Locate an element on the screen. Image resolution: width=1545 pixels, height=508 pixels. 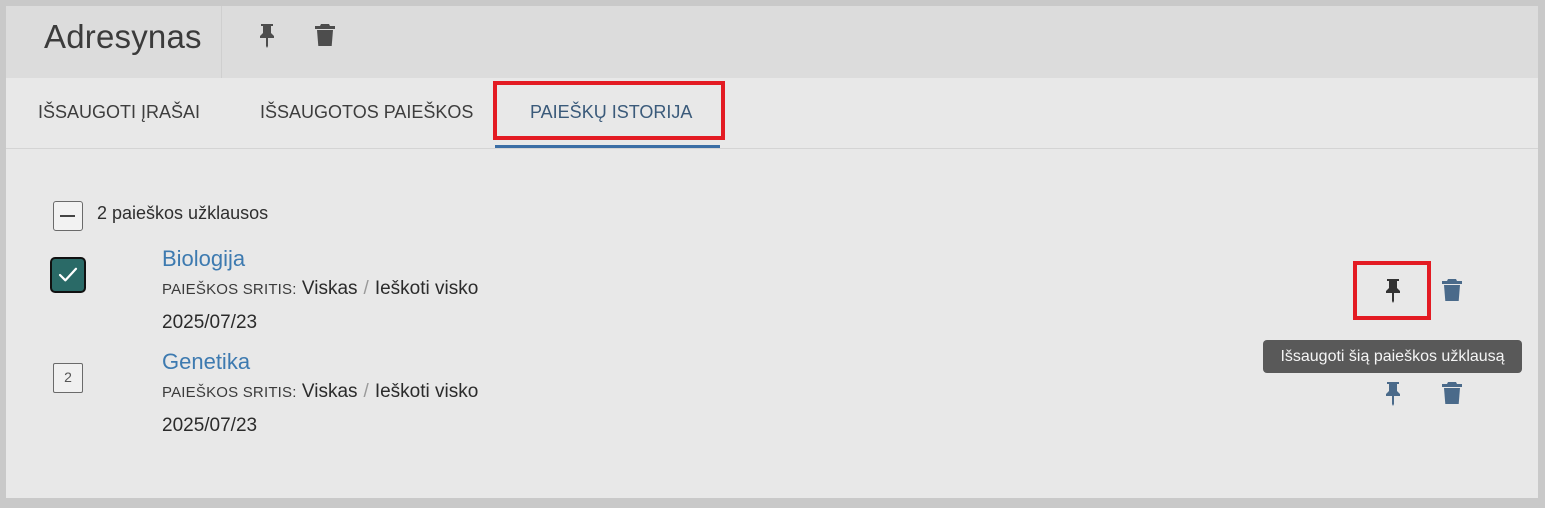
entry-checkbox is located at coordinates (68, 275).